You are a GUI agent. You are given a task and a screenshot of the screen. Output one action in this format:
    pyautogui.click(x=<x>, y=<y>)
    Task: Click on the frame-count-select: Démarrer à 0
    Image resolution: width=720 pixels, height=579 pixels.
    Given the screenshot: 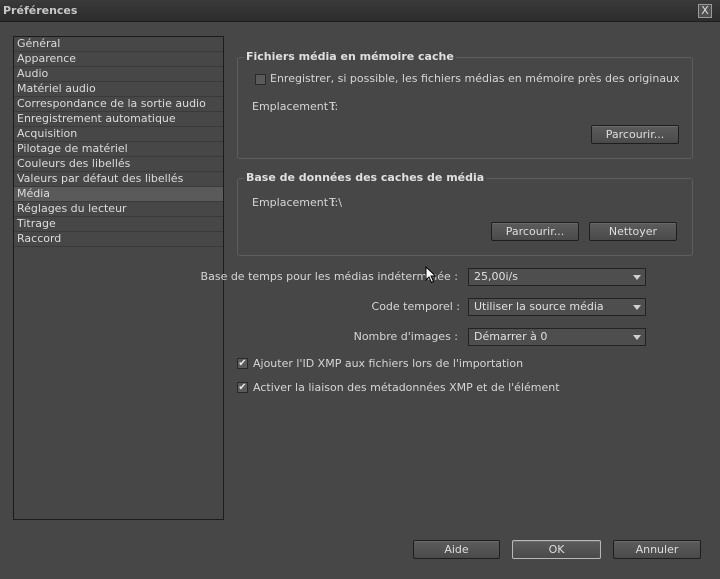 What is the action you would take?
    pyautogui.click(x=557, y=337)
    